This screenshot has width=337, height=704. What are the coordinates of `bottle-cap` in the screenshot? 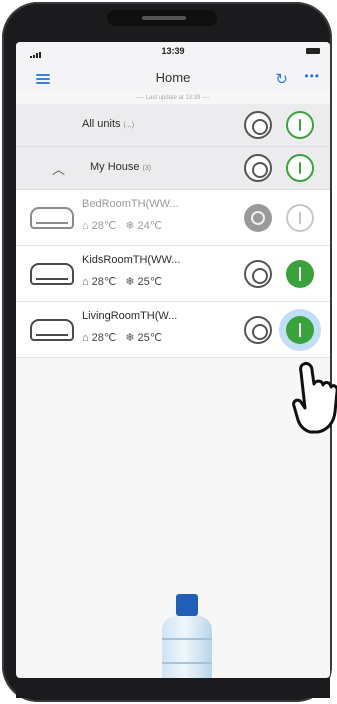 It's located at (187, 605).